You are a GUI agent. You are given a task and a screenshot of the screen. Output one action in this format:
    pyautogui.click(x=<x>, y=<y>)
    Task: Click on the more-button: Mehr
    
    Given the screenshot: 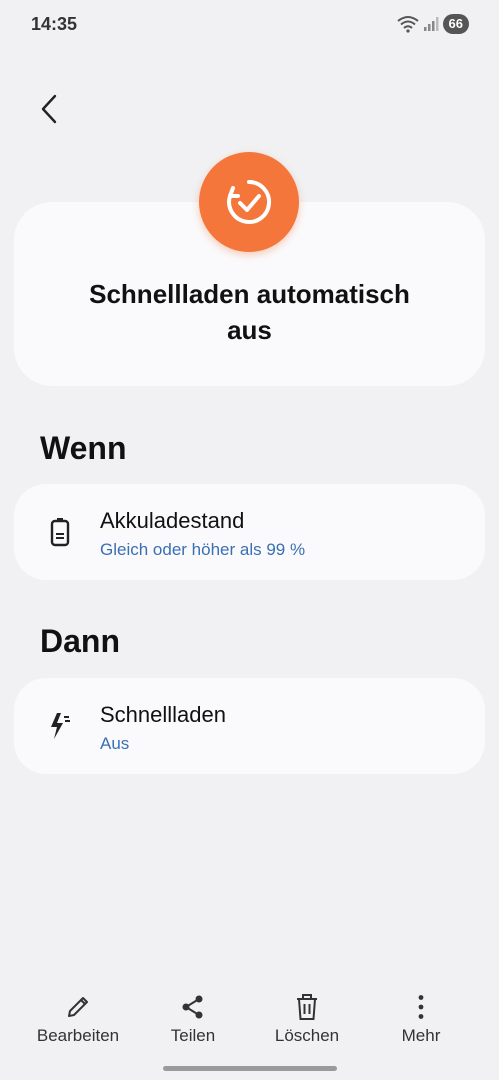 What is the action you would take?
    pyautogui.click(x=421, y=1018)
    